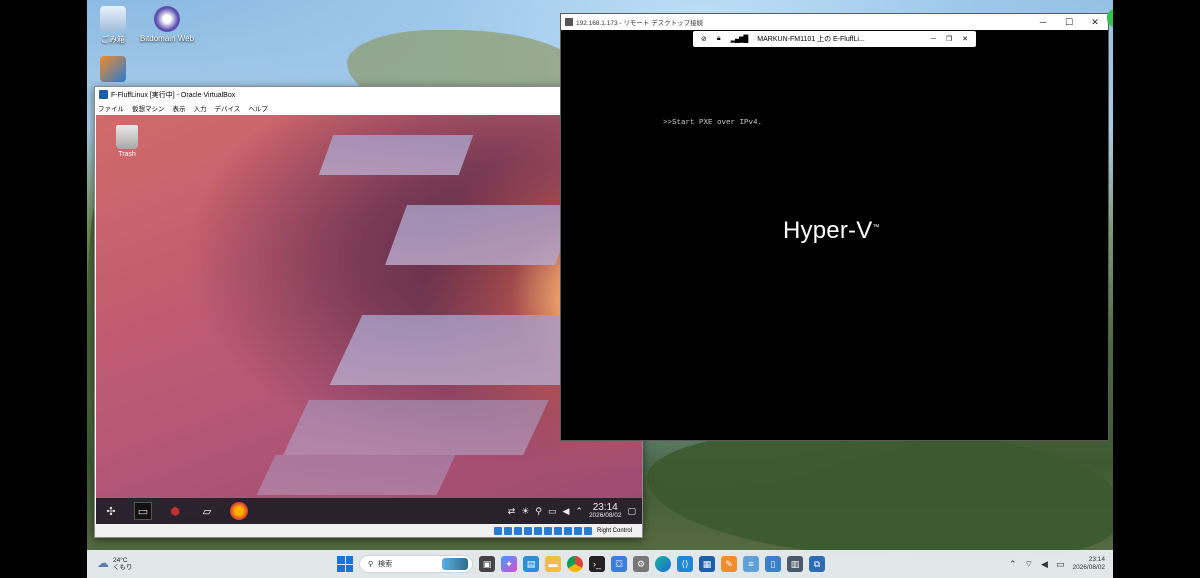  What do you see at coordinates (547, 530) in the screenshot?
I see `shared-folder-status-icon` at bounding box center [547, 530].